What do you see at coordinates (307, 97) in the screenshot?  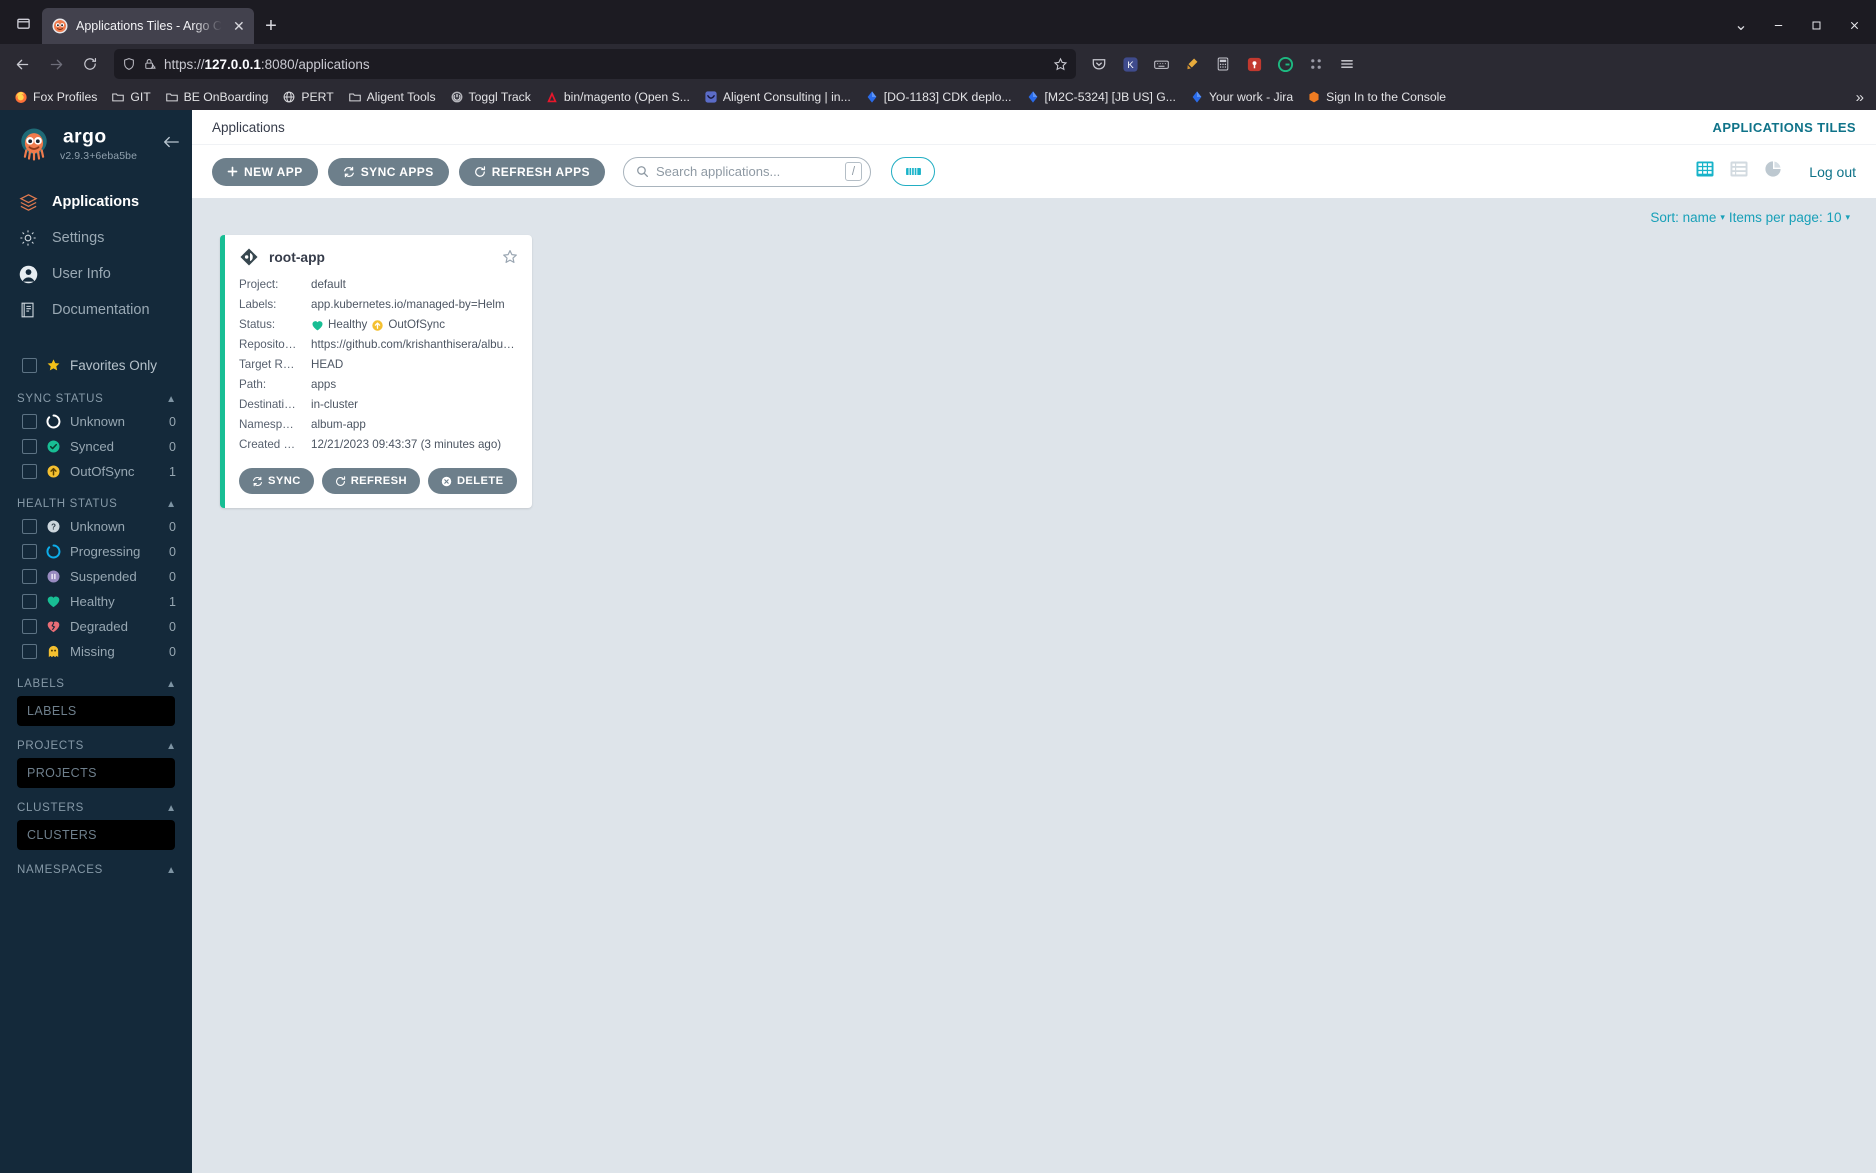 I see `bookmark-item: PERT` at bounding box center [307, 97].